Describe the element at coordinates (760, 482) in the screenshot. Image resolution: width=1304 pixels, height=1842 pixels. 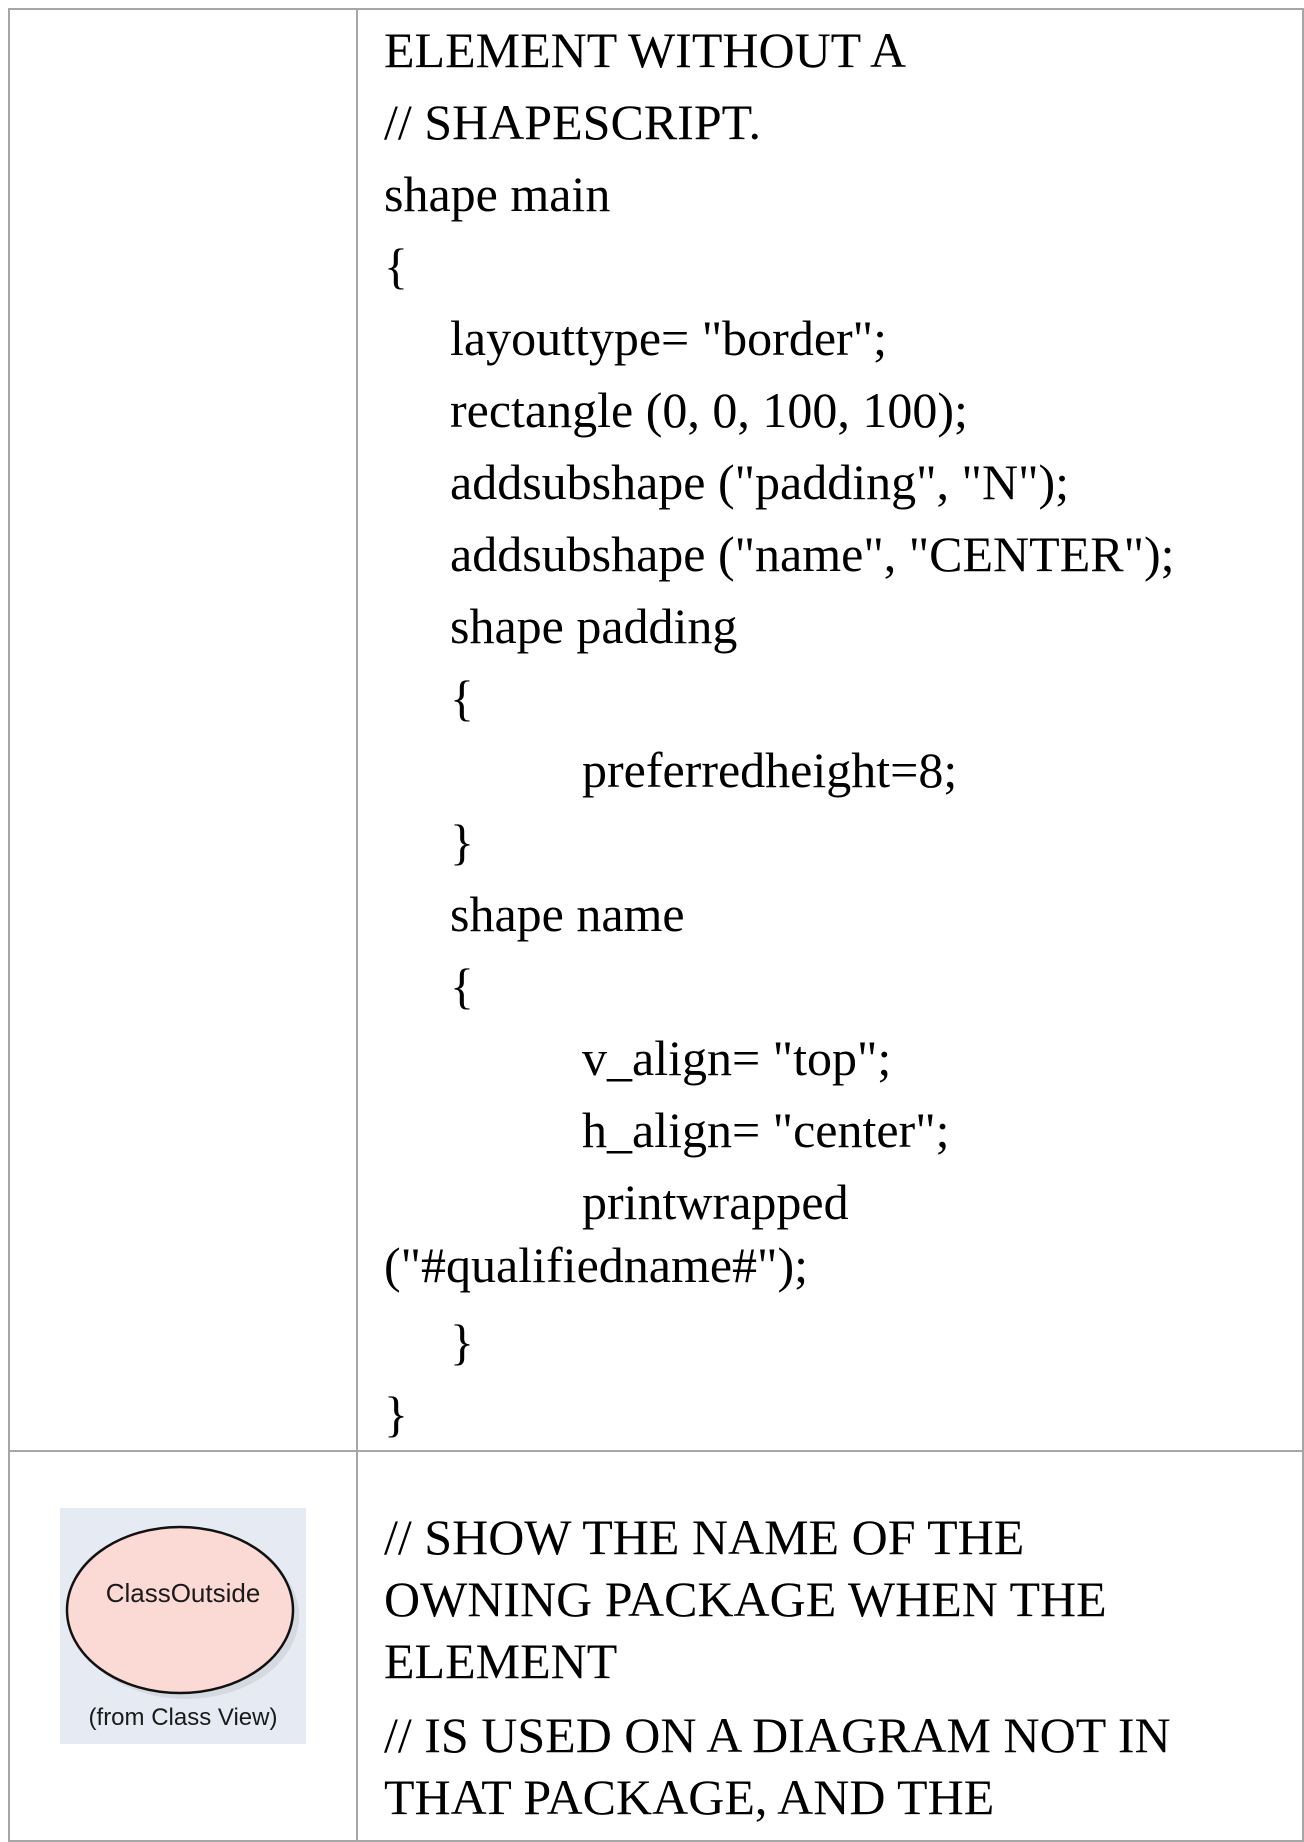
I see `code-line: addsubshape ("padding", "N");` at that location.